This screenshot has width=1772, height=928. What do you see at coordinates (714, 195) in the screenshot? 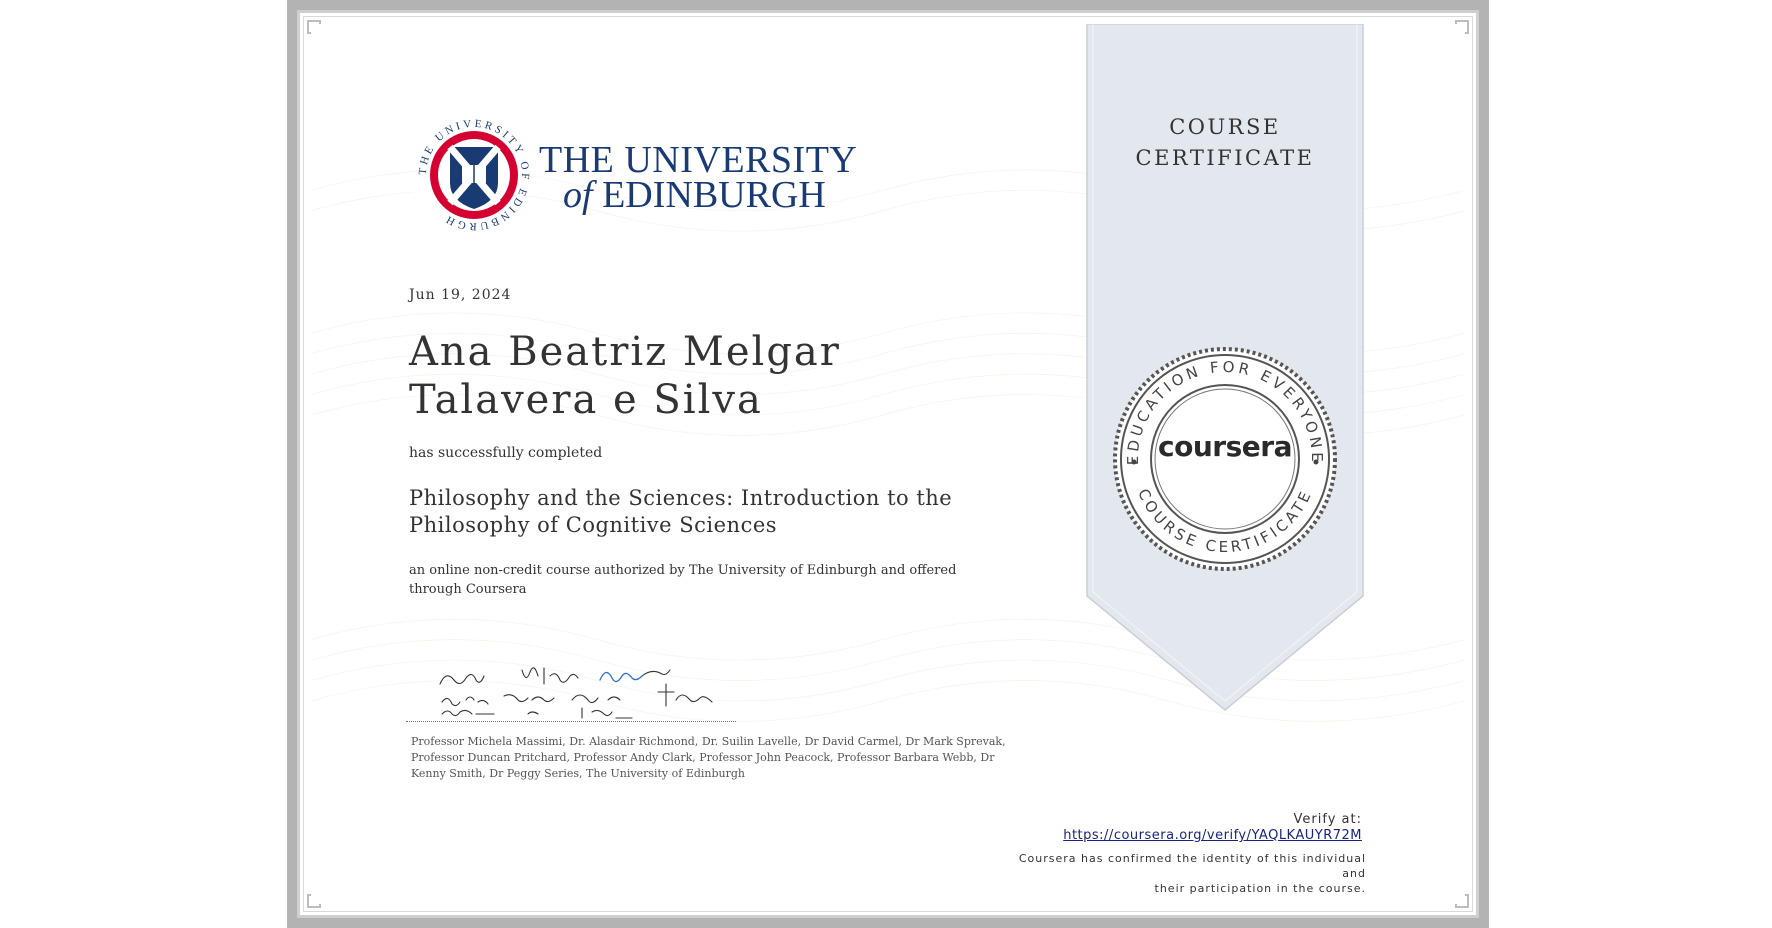
I see `logo-text-name: EDINBURGH` at bounding box center [714, 195].